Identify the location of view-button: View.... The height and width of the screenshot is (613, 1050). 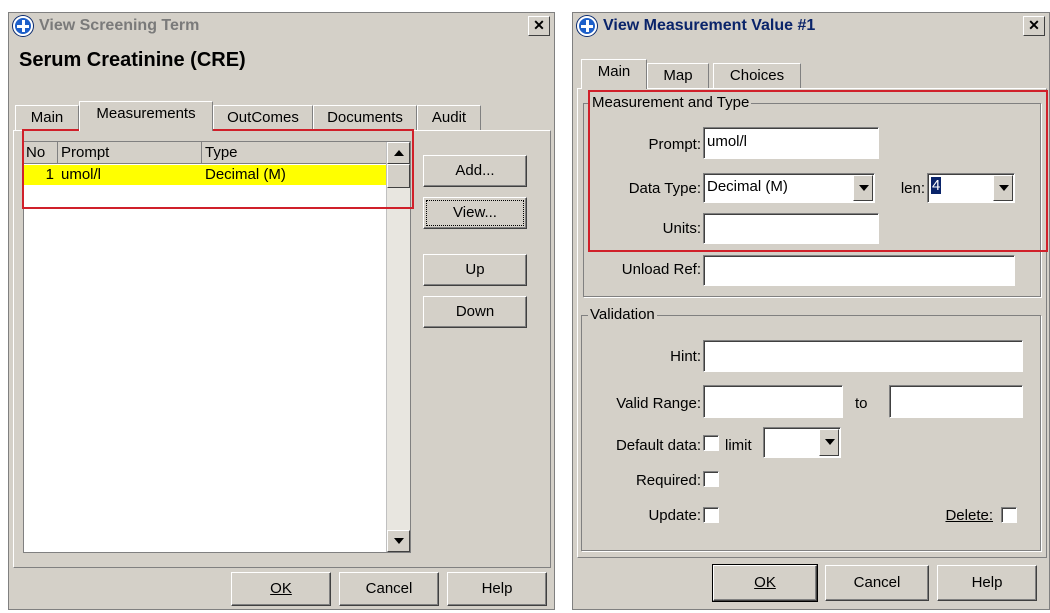
(475, 213).